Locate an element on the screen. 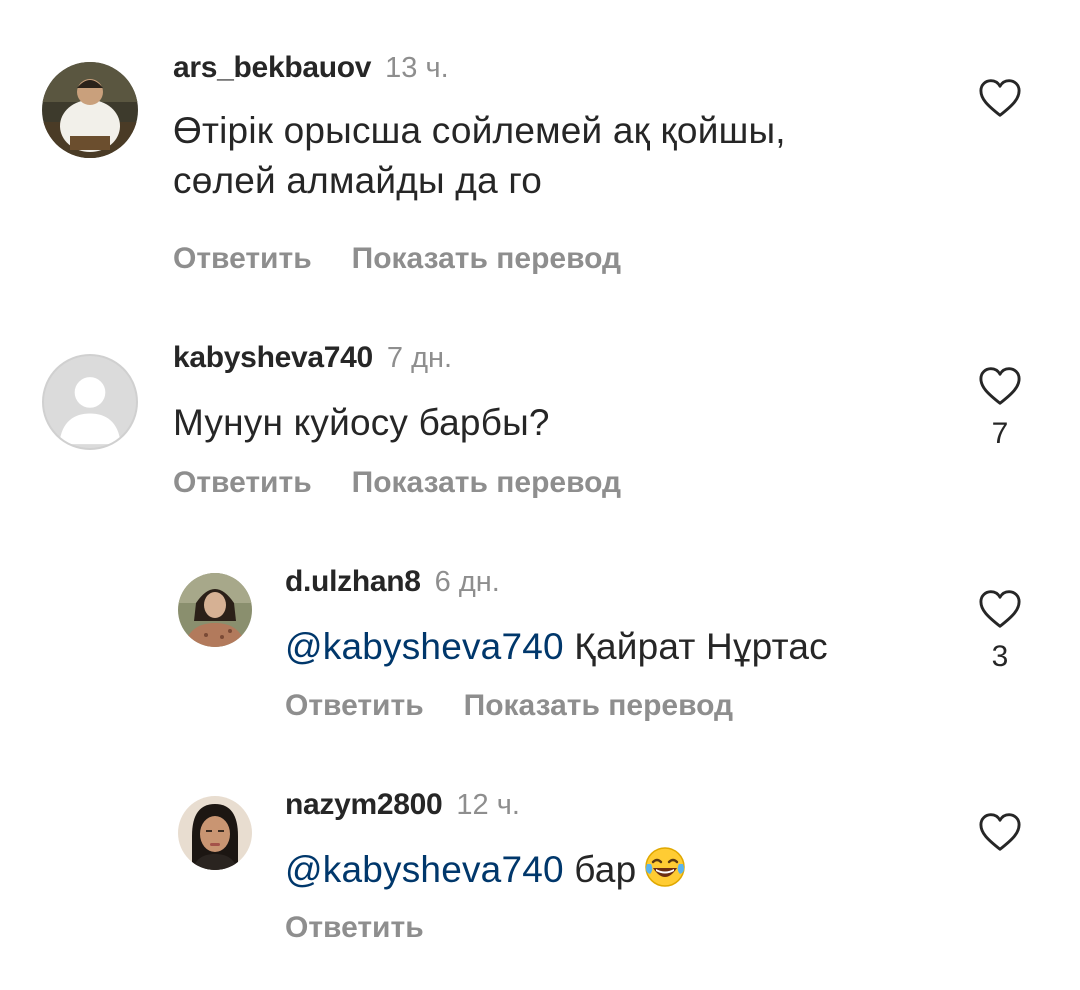 This screenshot has width=1080, height=990. timestamp: 6 дн. is located at coordinates (467, 582).